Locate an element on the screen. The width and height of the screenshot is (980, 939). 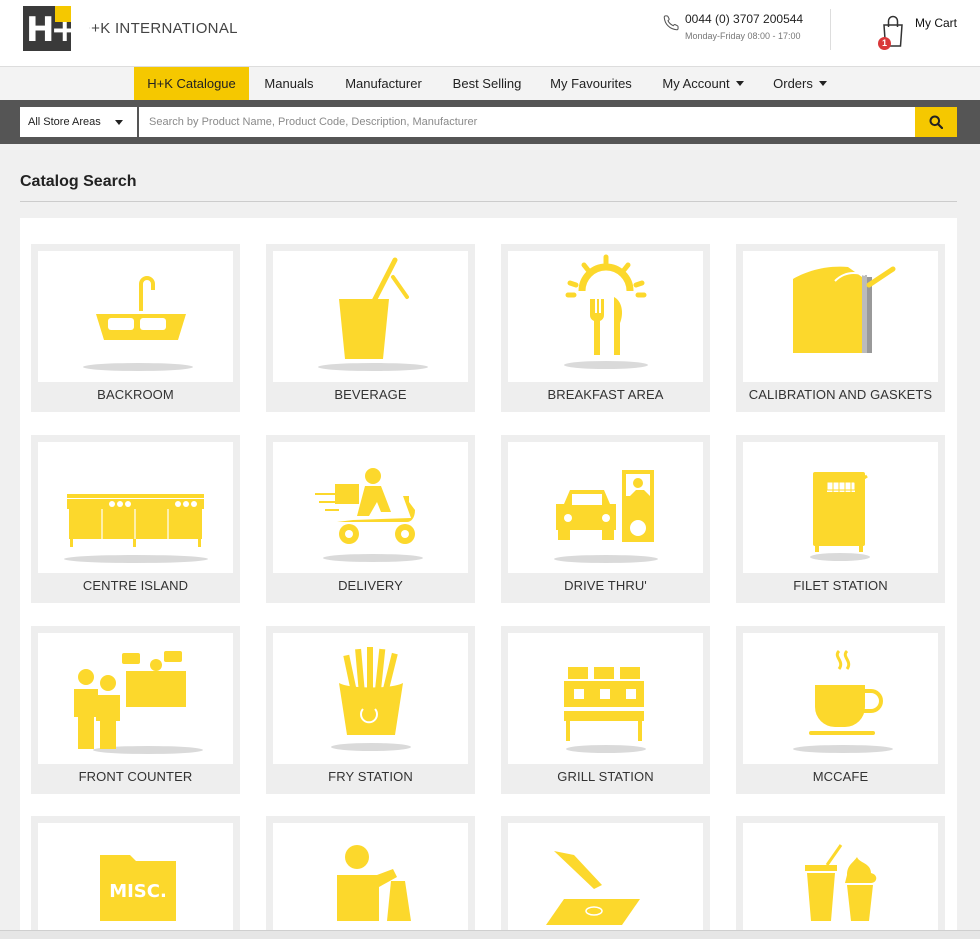
store-area-value: All Store Areas is located at coordinates (64, 122).